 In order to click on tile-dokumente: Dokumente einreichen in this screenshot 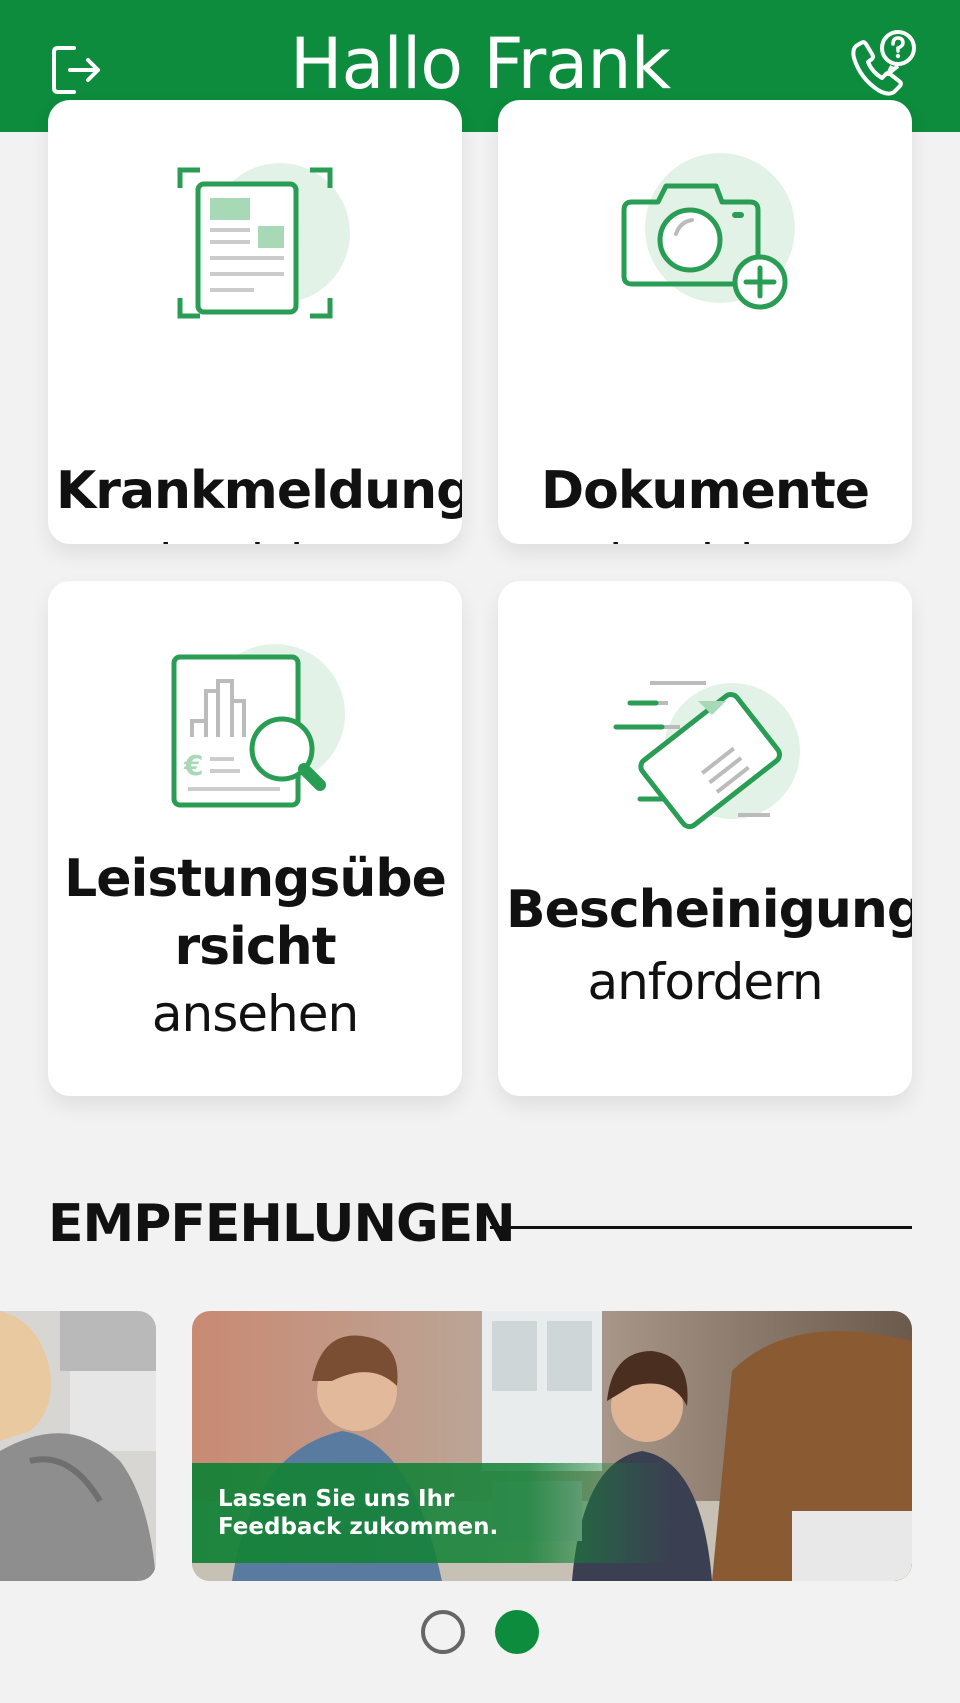, I will do `click(705, 322)`.